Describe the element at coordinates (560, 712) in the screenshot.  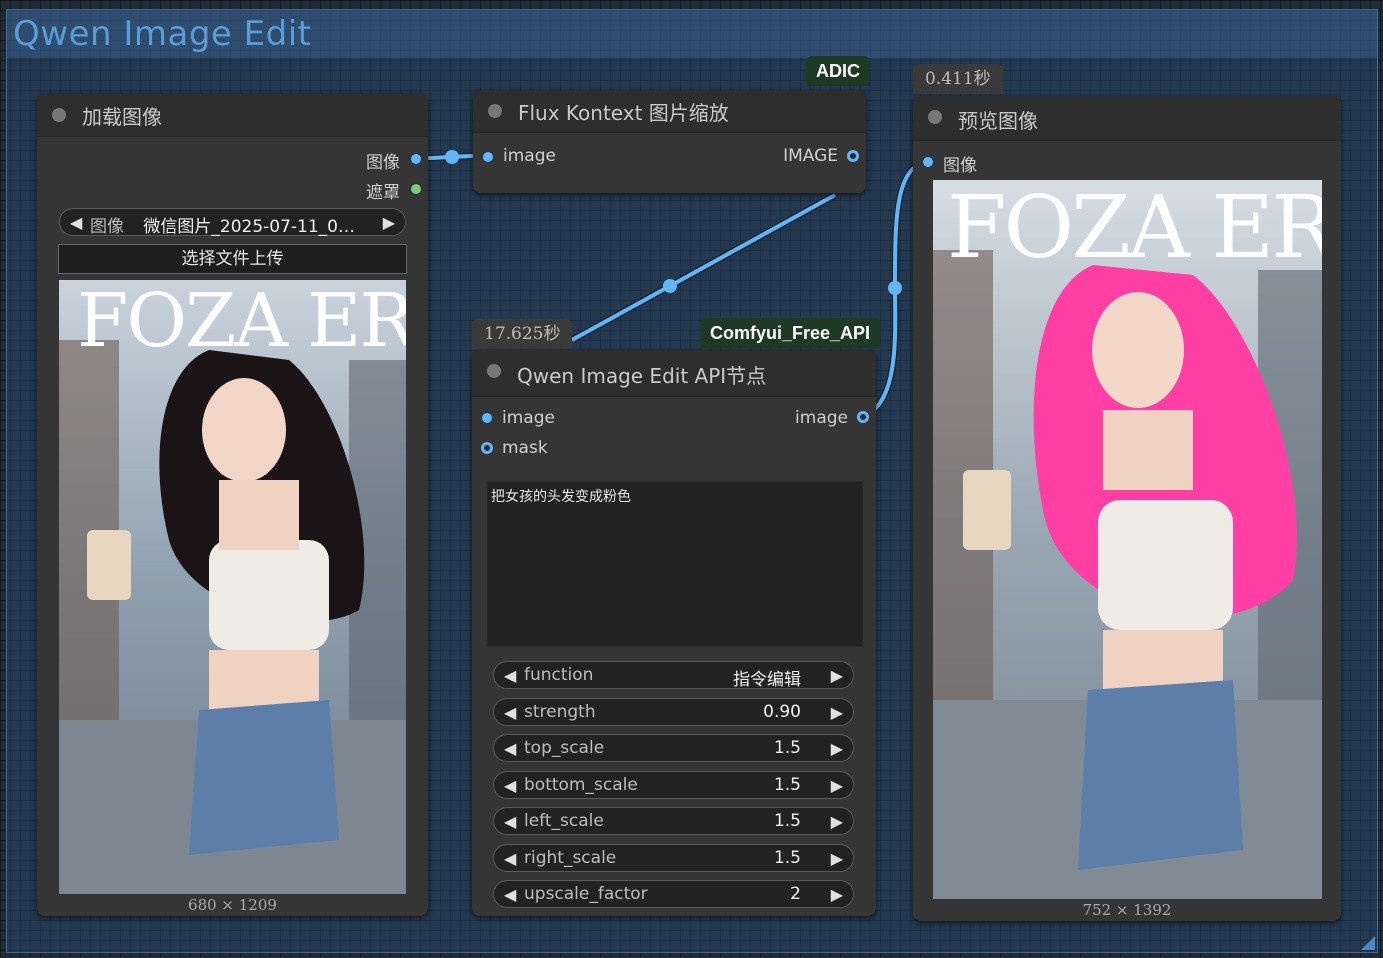
I see `widget-name: strength` at that location.